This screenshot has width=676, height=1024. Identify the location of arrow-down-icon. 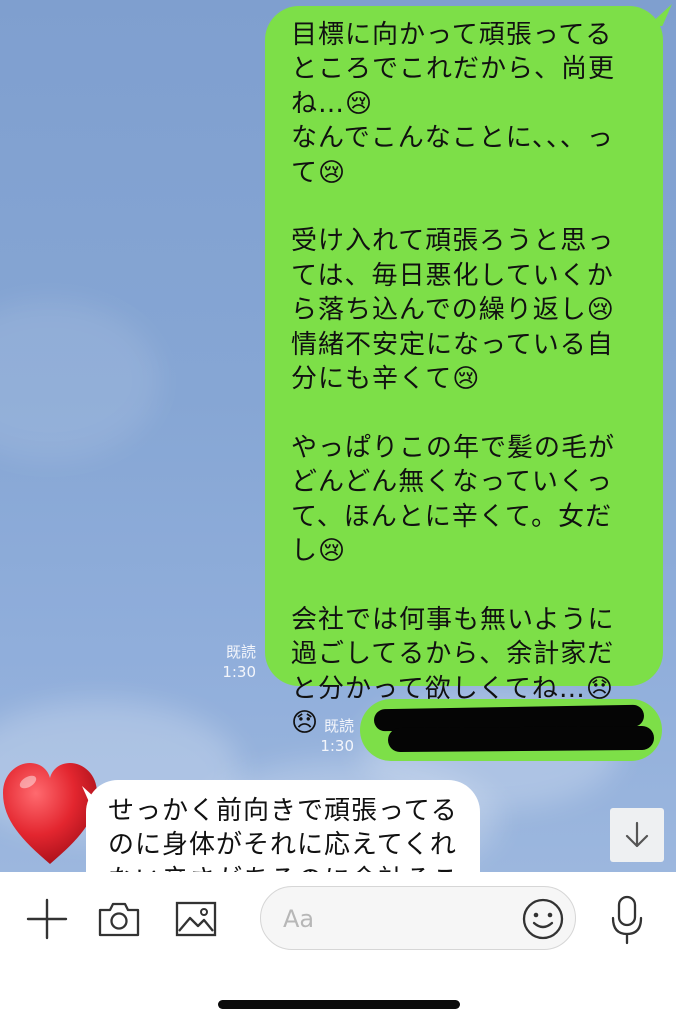
(637, 834).